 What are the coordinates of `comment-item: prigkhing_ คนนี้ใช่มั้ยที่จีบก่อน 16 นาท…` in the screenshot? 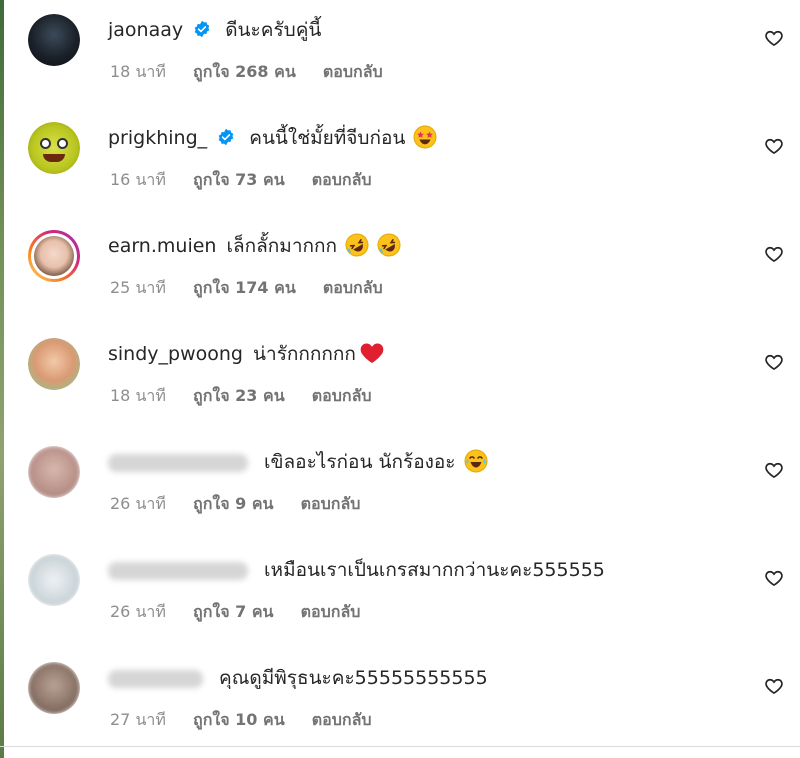 It's located at (400, 162).